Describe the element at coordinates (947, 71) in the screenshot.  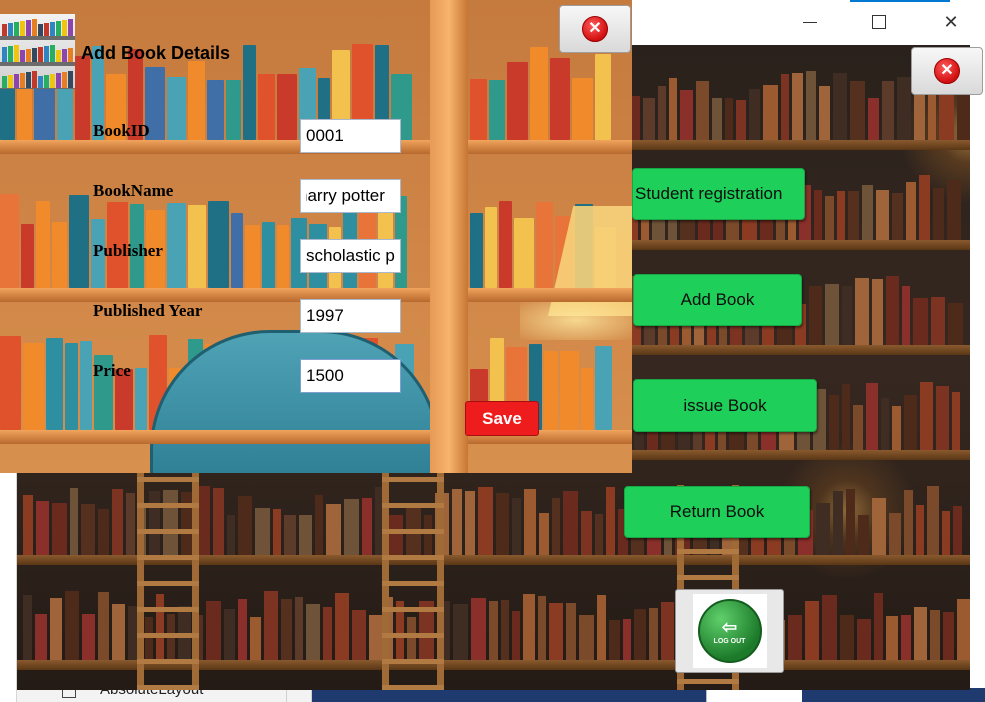
I see `main-close-button: ✕` at that location.